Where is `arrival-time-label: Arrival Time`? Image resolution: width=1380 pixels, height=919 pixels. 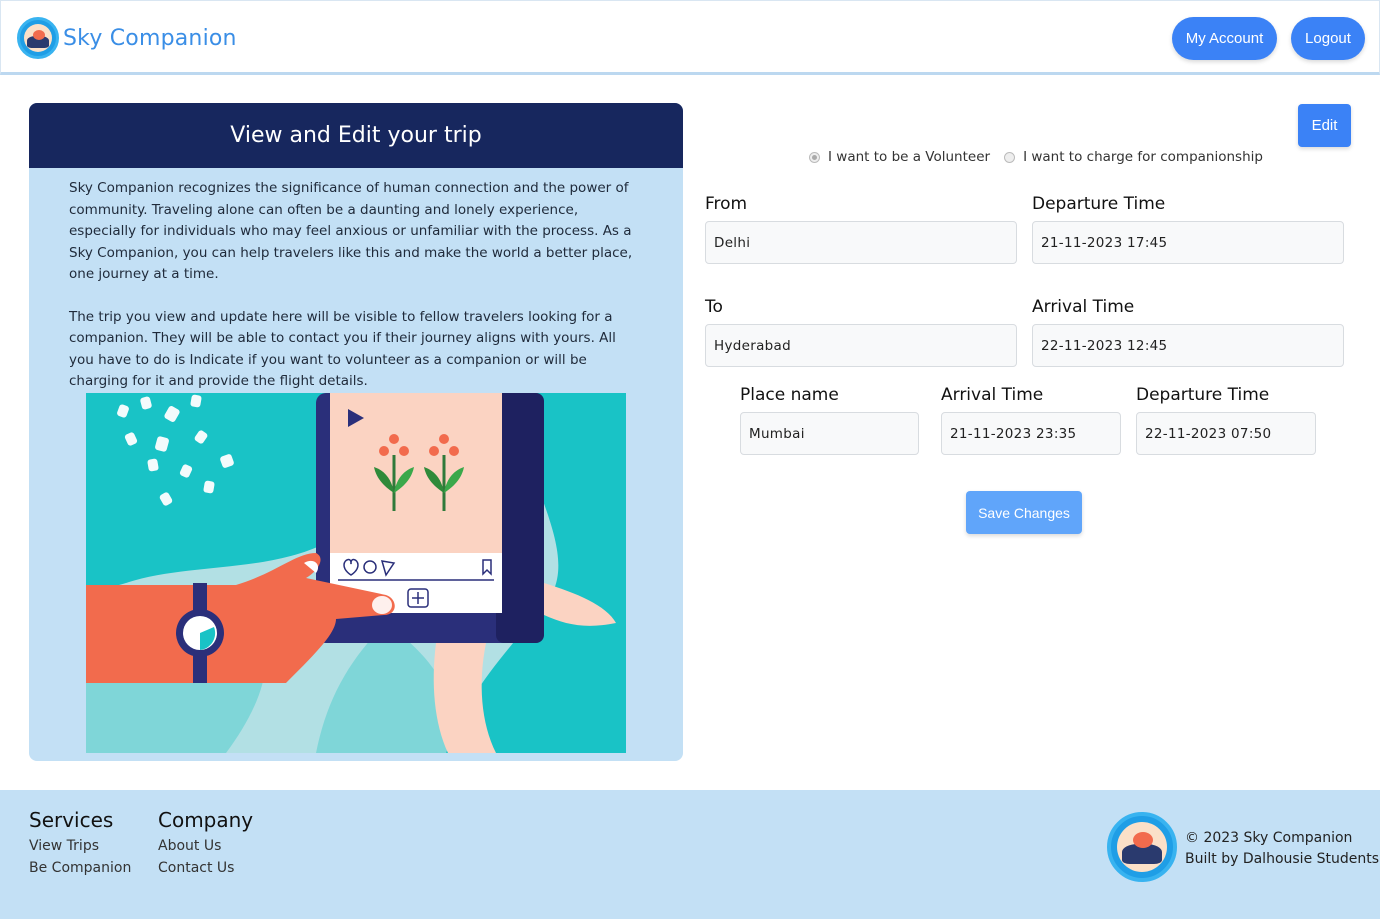 arrival-time-label: Arrival Time is located at coordinates (1083, 307).